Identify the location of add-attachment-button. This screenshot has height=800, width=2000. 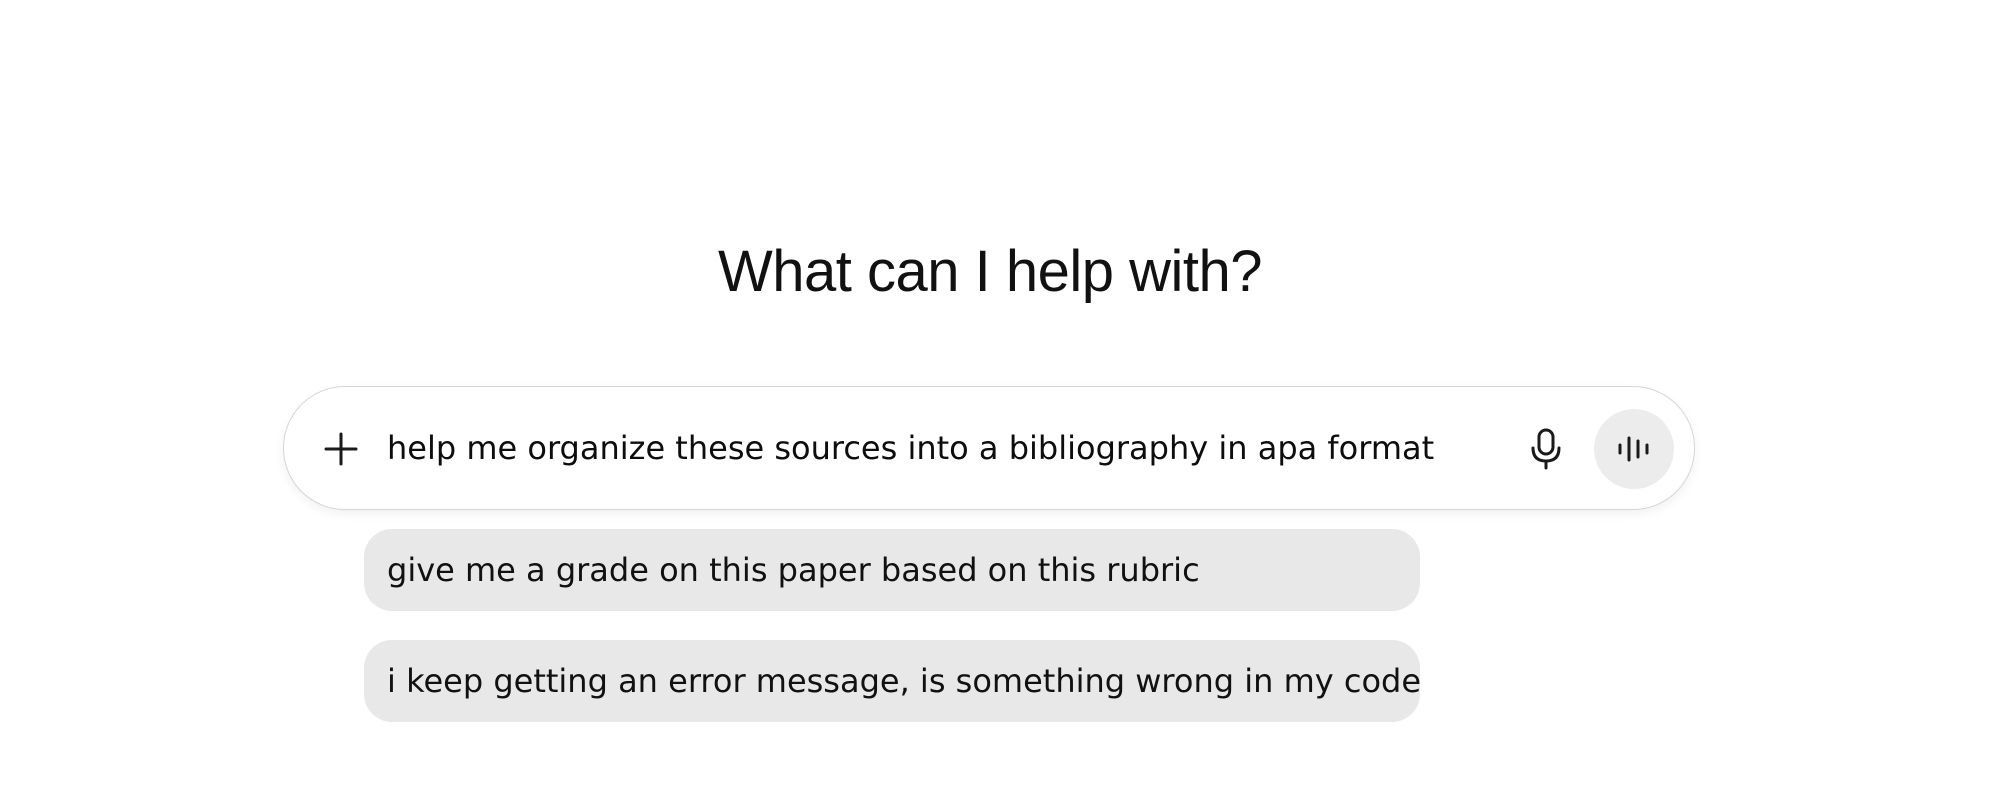
(341, 449).